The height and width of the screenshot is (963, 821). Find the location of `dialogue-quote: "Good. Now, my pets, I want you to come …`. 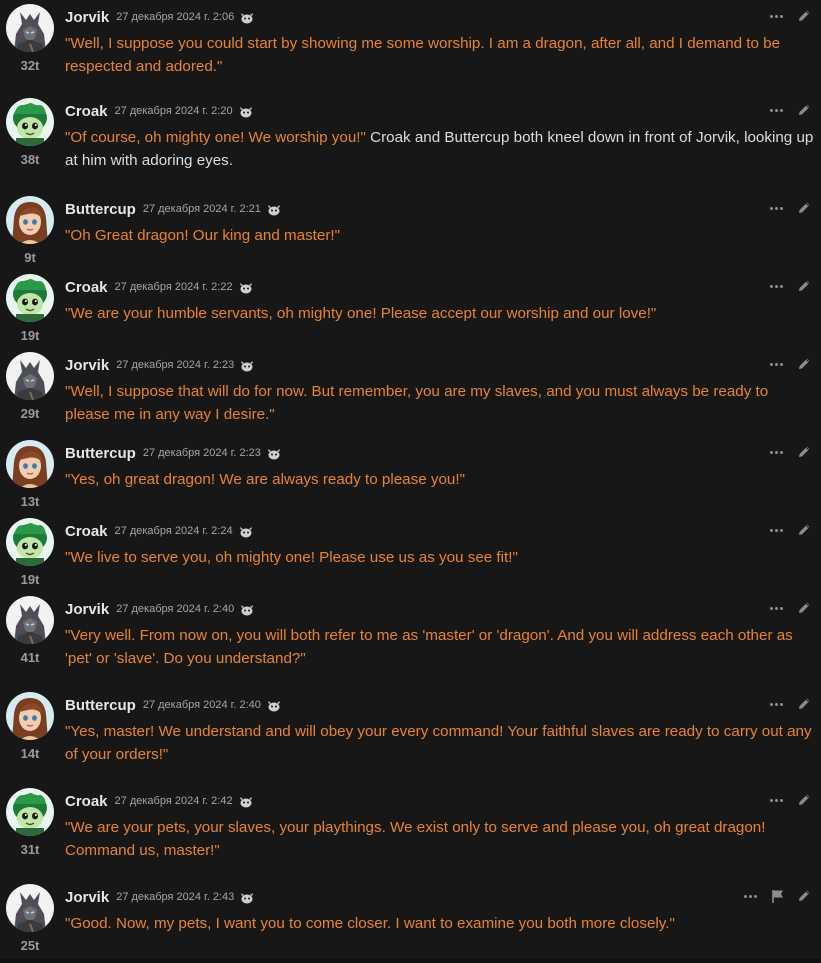

dialogue-quote: "Good. Now, my pets, I want you to come … is located at coordinates (370, 923).